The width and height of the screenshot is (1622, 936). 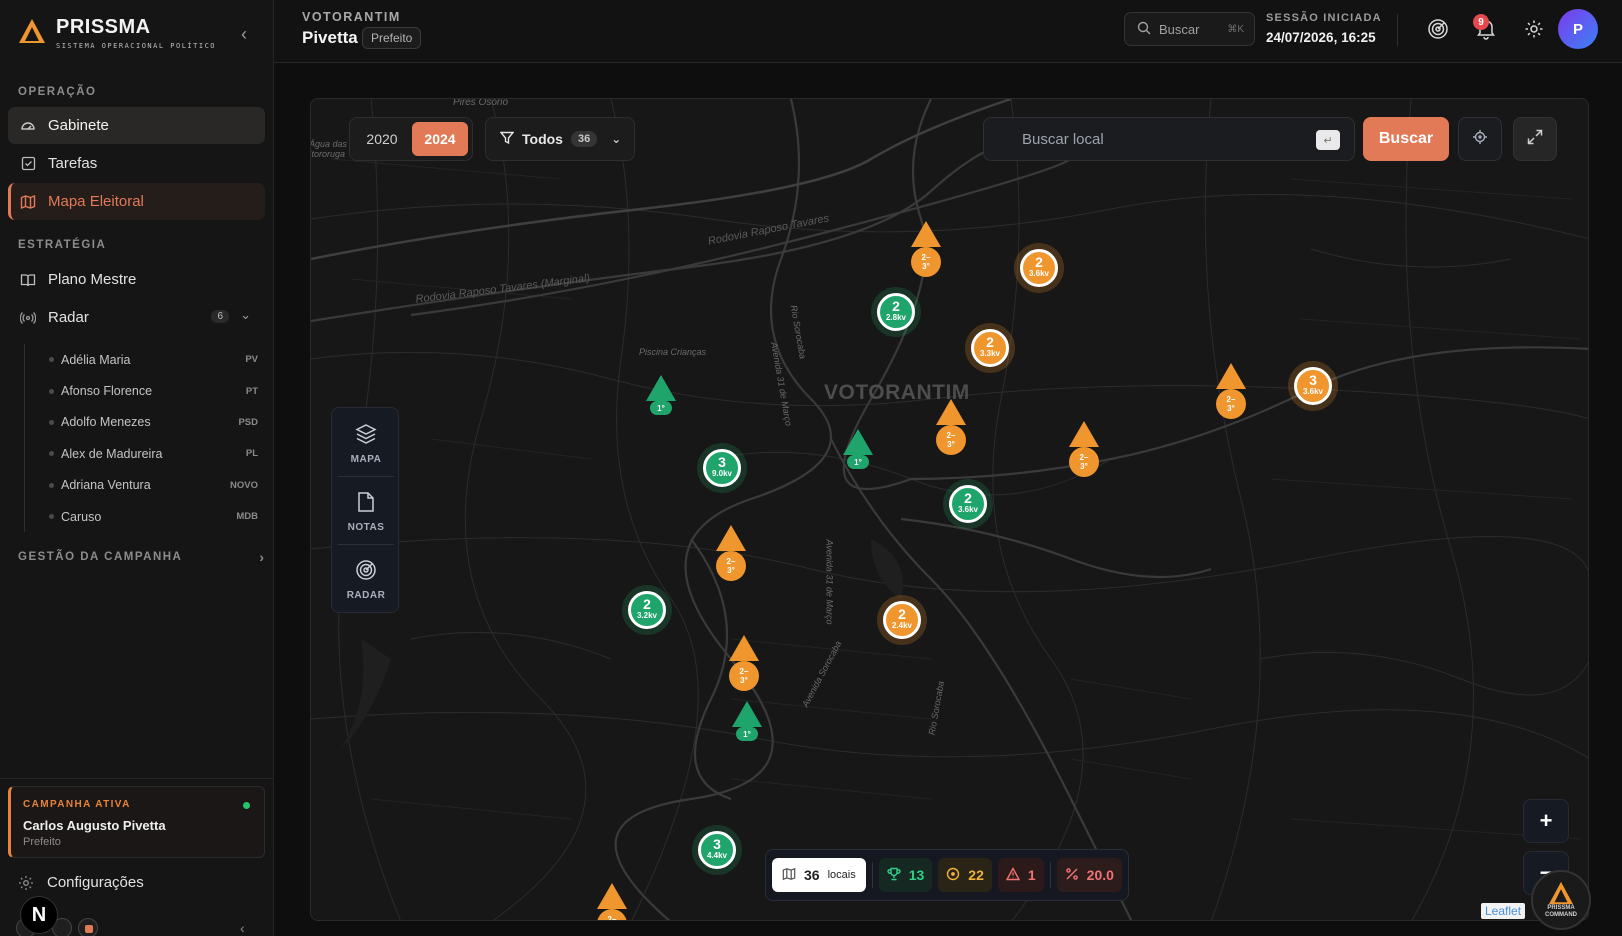 What do you see at coordinates (382, 139) in the screenshot?
I see `year-2020-button: 2020` at bounding box center [382, 139].